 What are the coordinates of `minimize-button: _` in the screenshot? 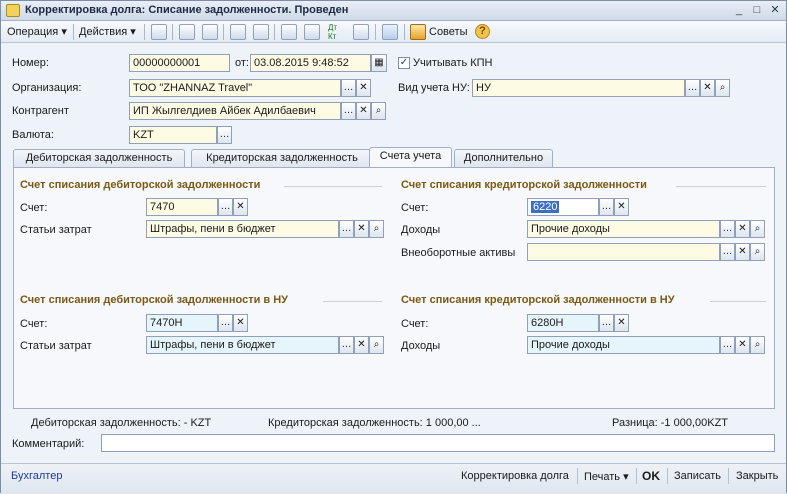 It's located at (739, 10).